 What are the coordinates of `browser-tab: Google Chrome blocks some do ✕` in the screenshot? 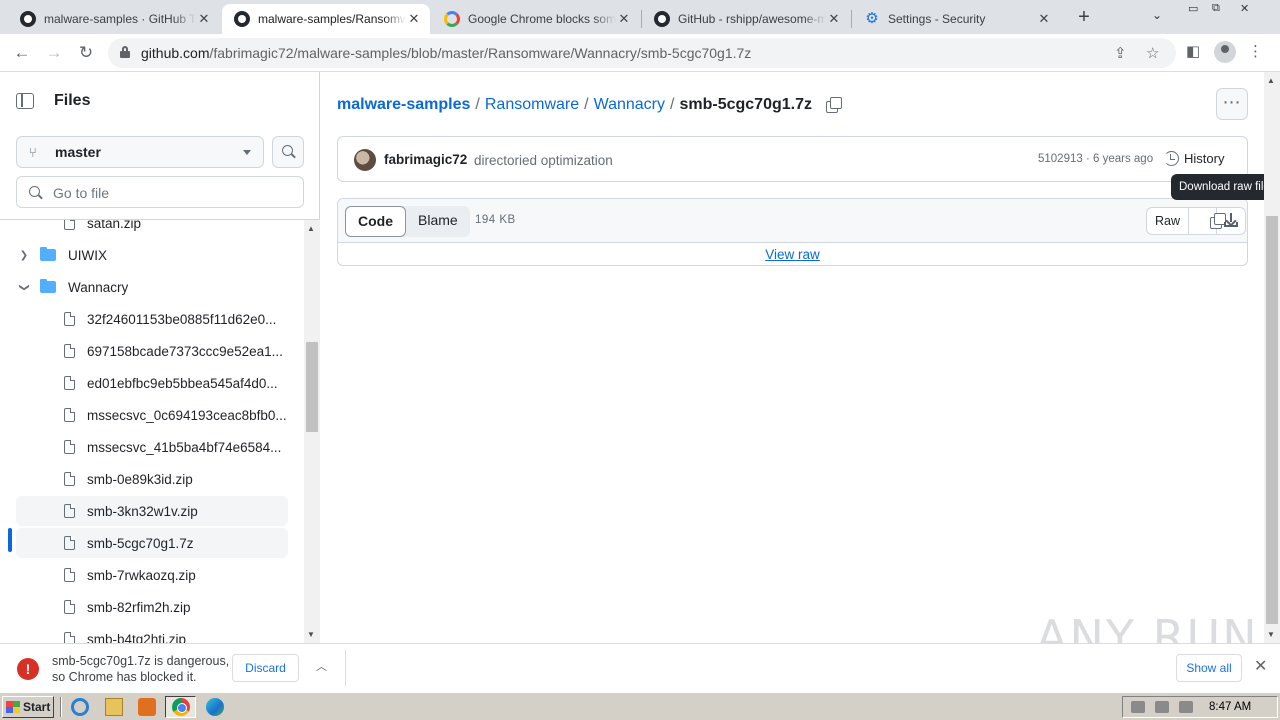 It's located at (536, 19).